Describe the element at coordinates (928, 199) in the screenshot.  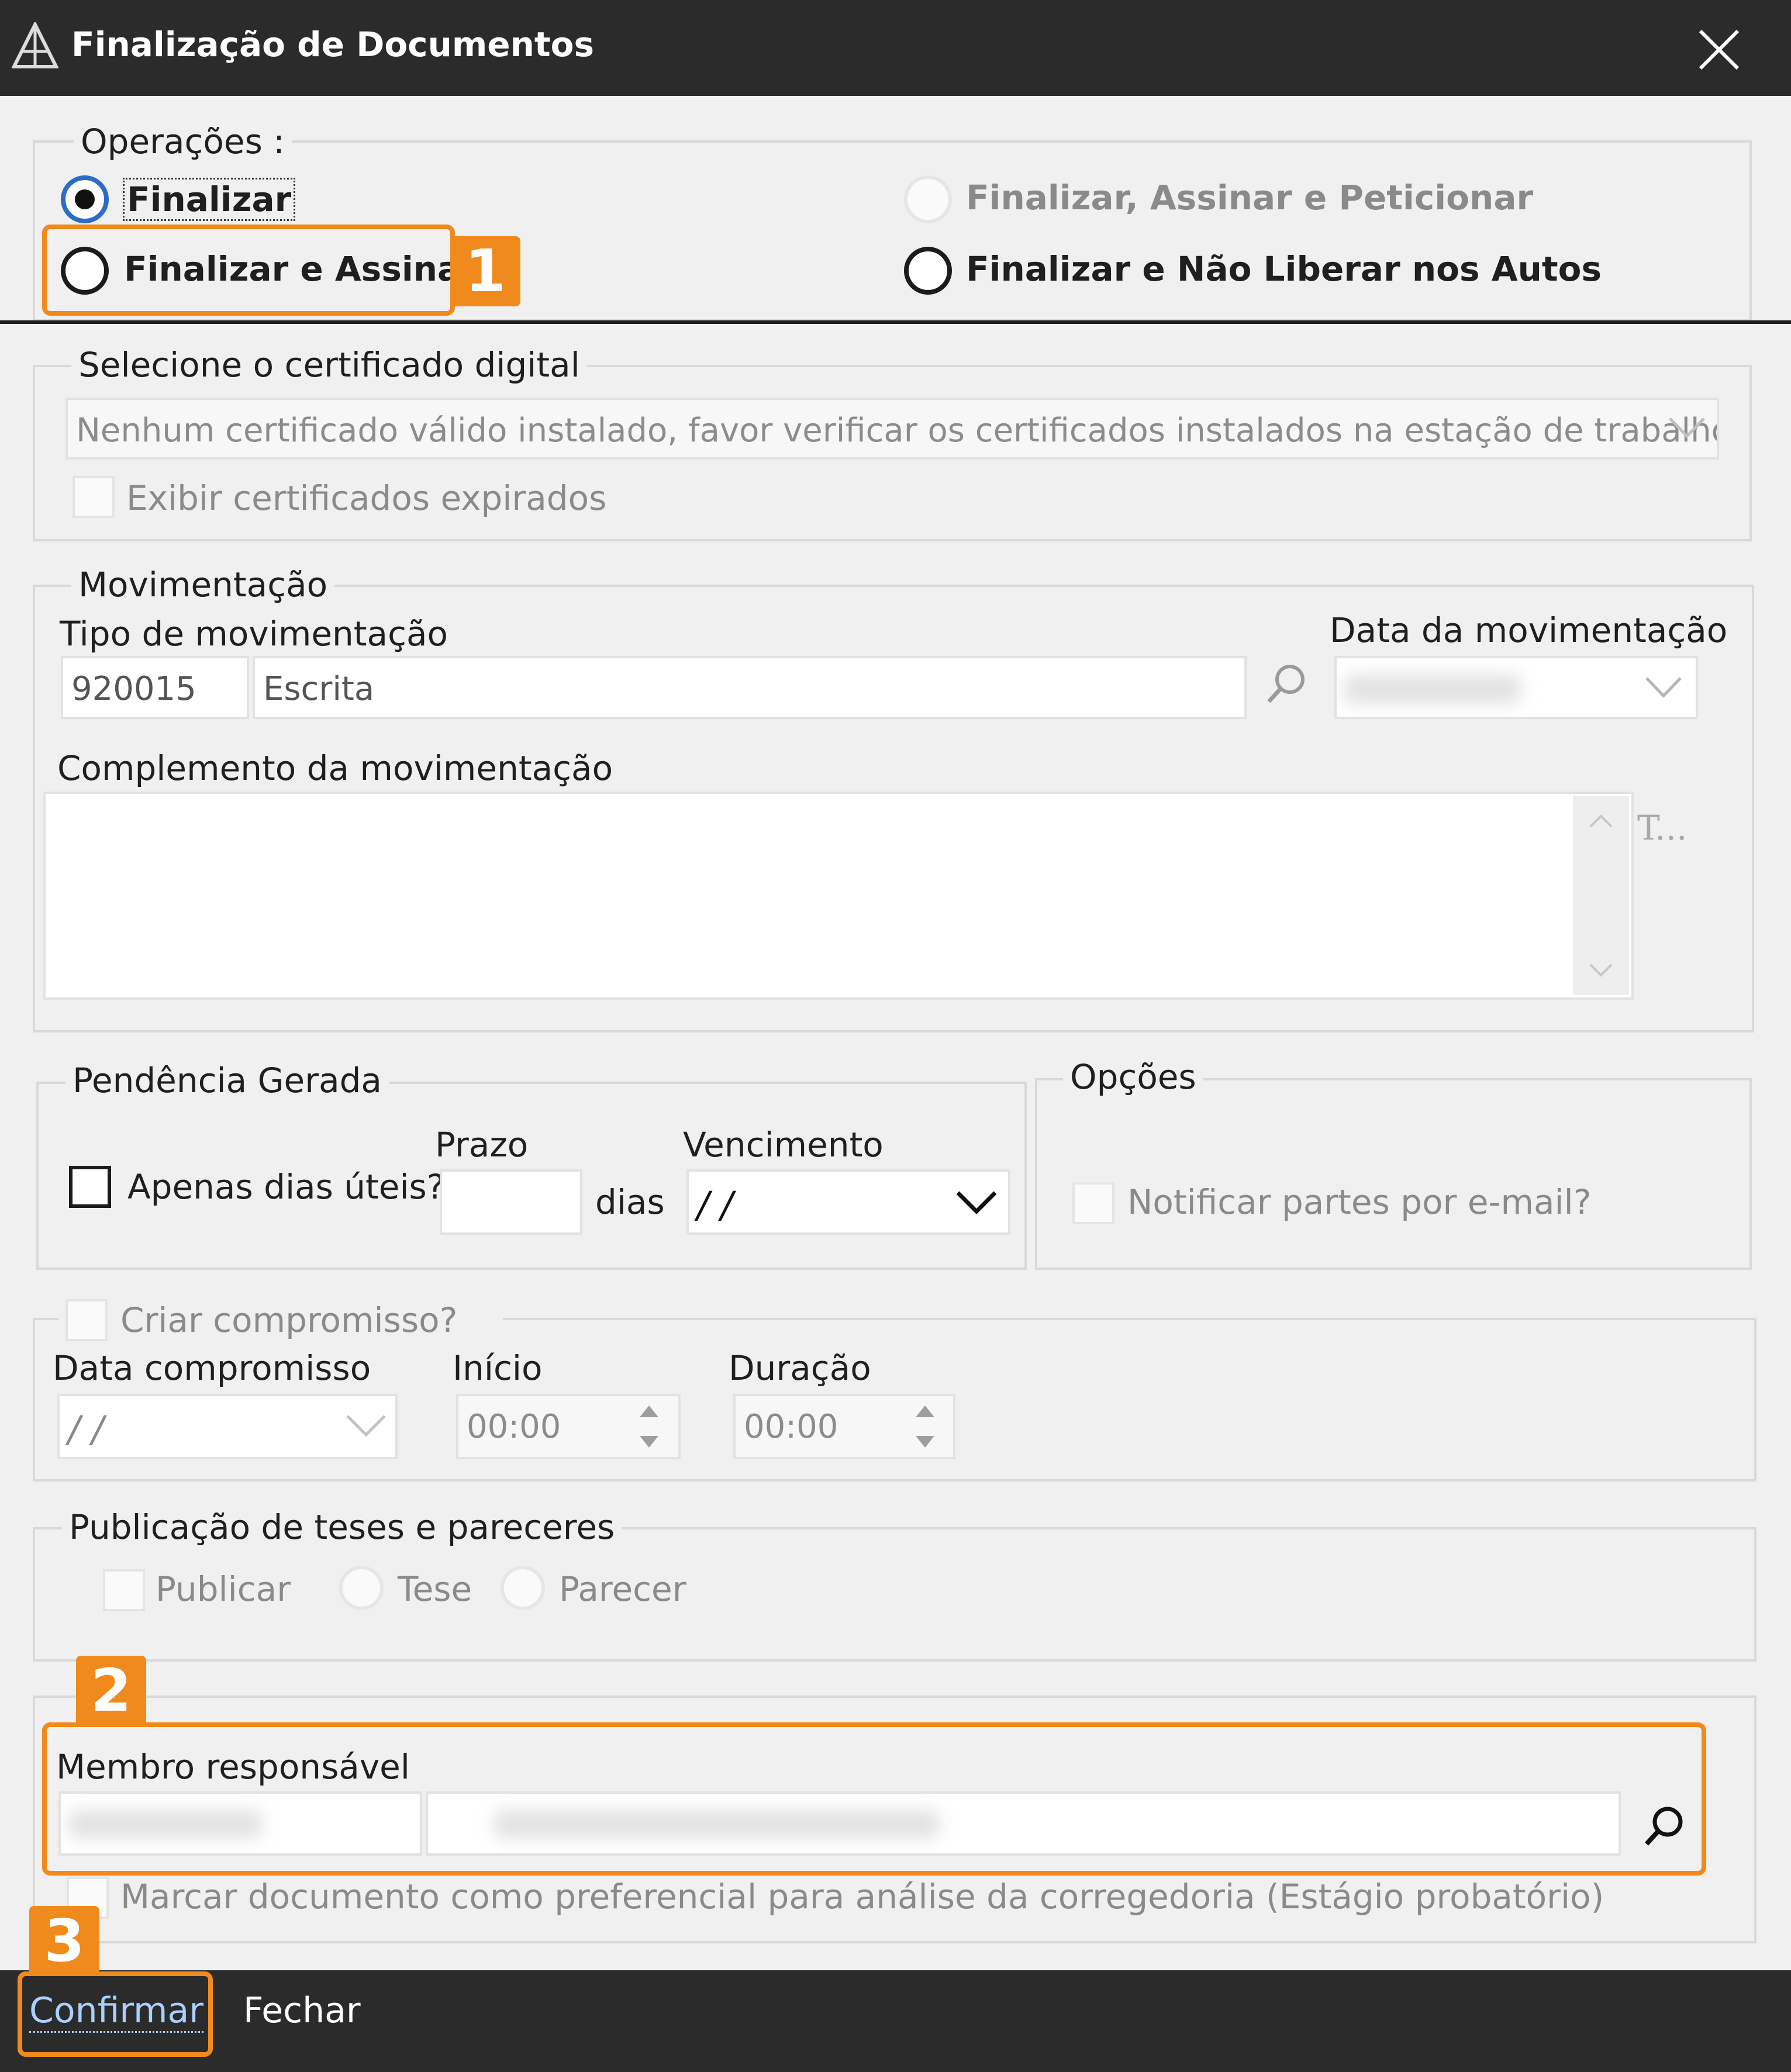
I see `radio-finalizar-assinar-peticionar` at that location.